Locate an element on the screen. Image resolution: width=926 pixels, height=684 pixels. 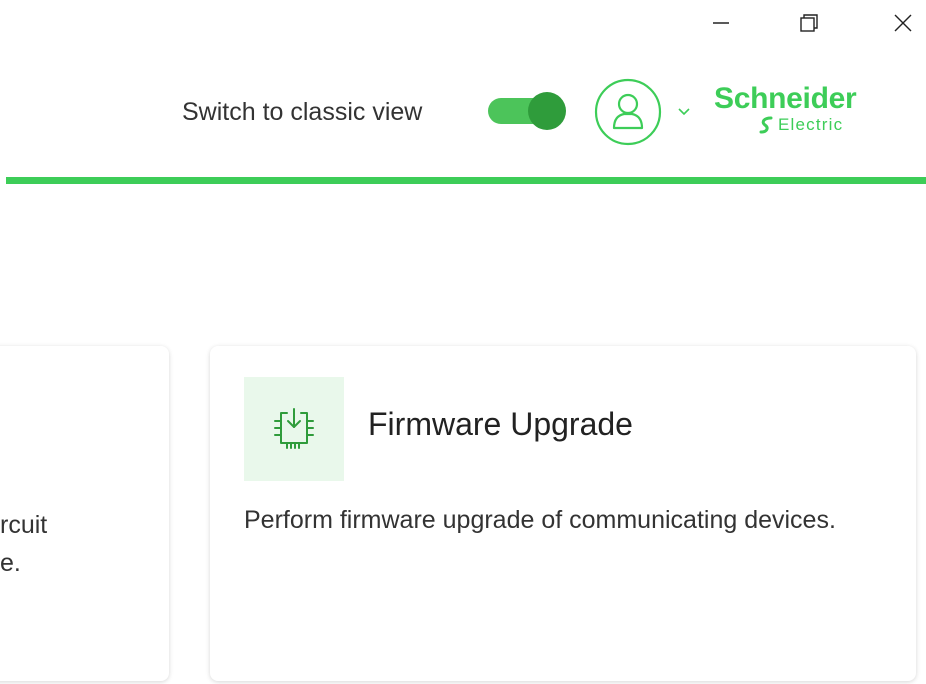
card-description-line: rcuit is located at coordinates (24, 525).